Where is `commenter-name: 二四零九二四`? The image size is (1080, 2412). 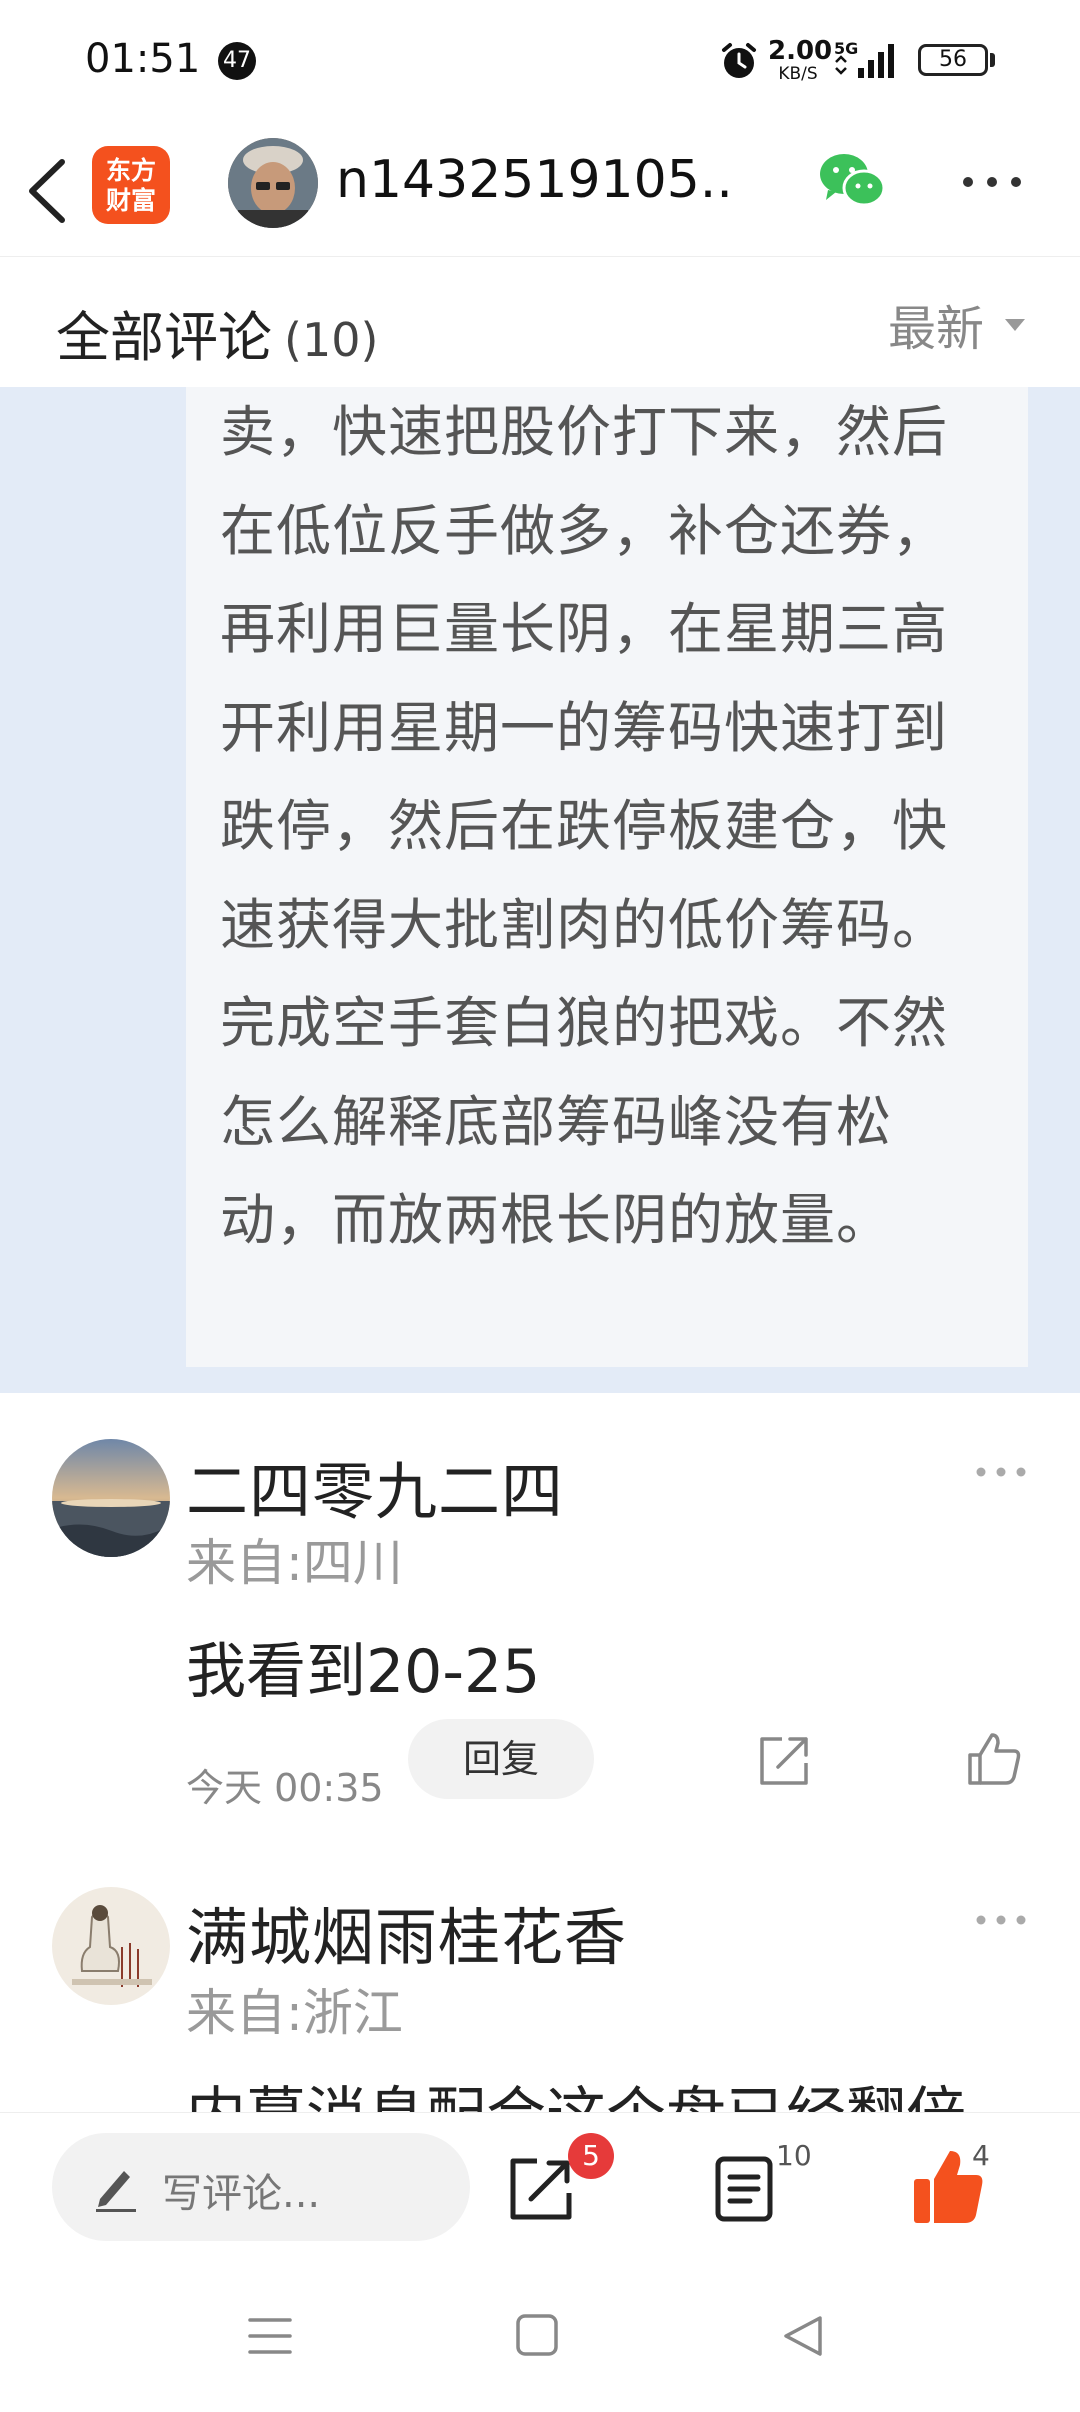
commenter-name: 二四零九二四 is located at coordinates (375, 1486).